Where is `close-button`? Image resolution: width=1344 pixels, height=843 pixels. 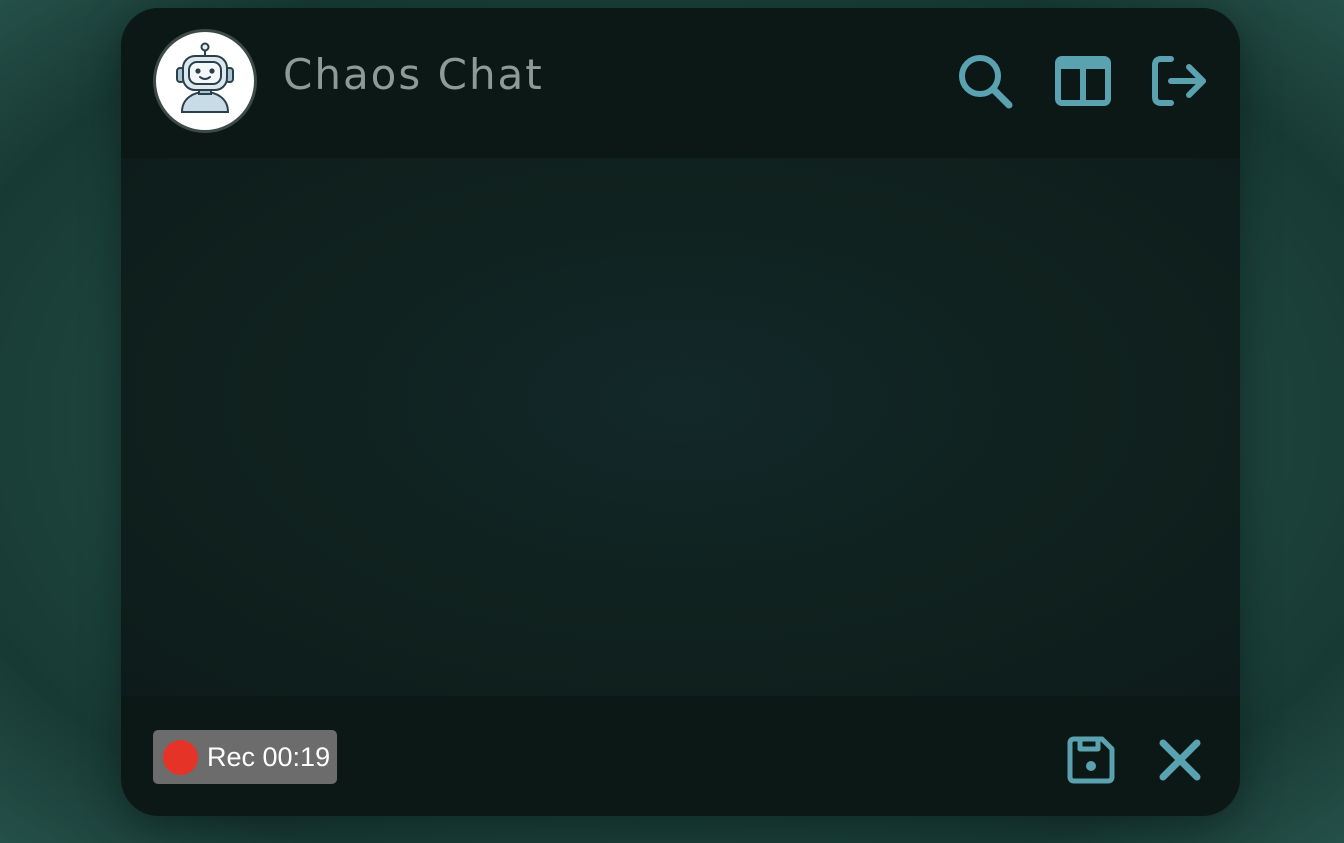 close-button is located at coordinates (1180, 762).